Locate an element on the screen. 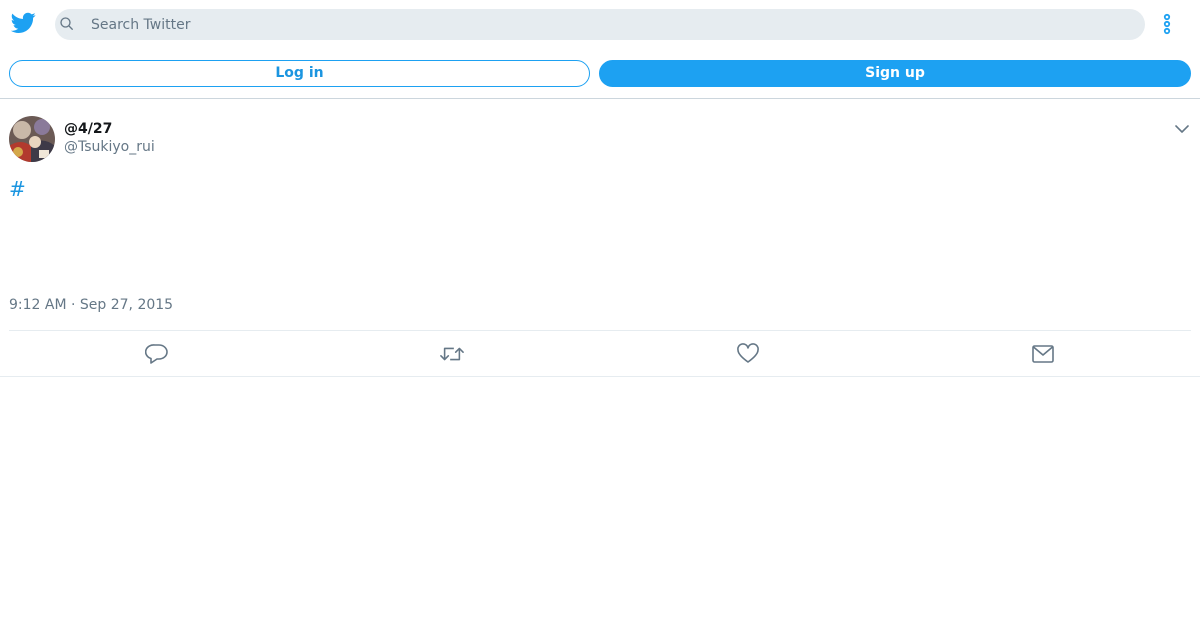 The image size is (1200, 630). envelope-icon is located at coordinates (1043, 354).